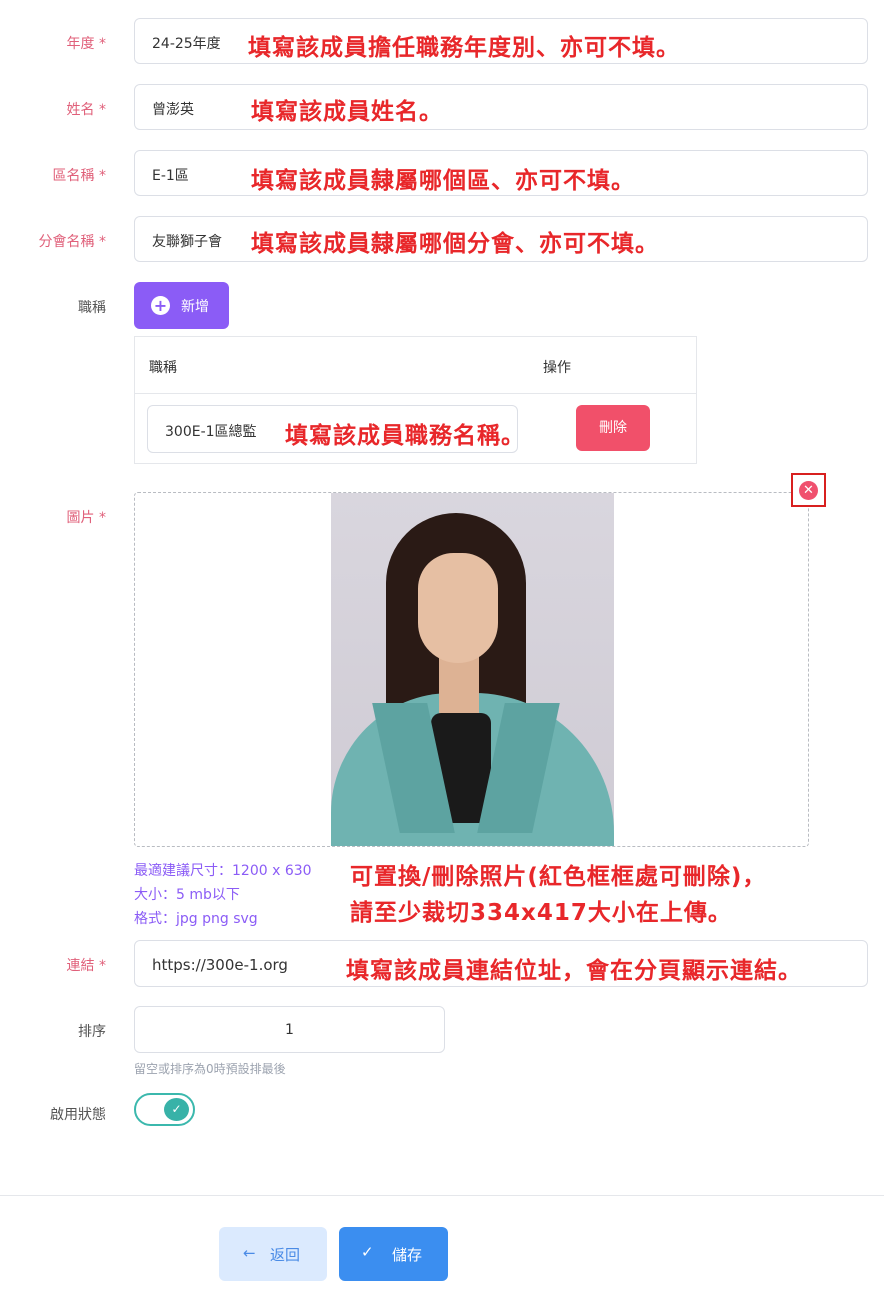 This screenshot has width=884, height=1295. Describe the element at coordinates (347, 112) in the screenshot. I see `name-annotation: 填寫該成員姓名。` at that location.